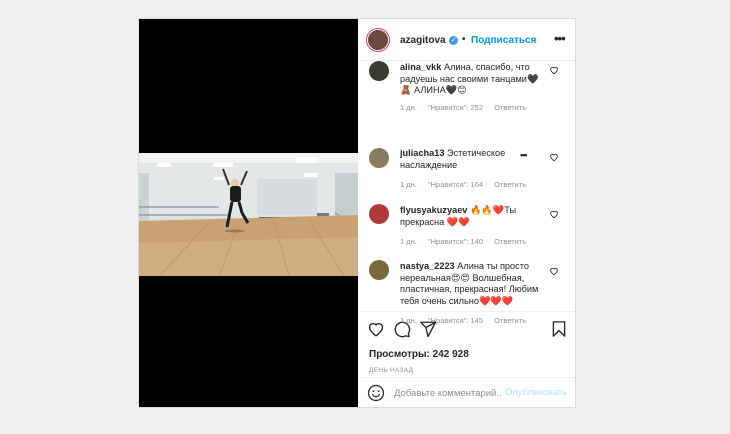 The height and width of the screenshot is (434, 730). I want to click on add-comment-bar: Опубликовать, so click(466, 392).